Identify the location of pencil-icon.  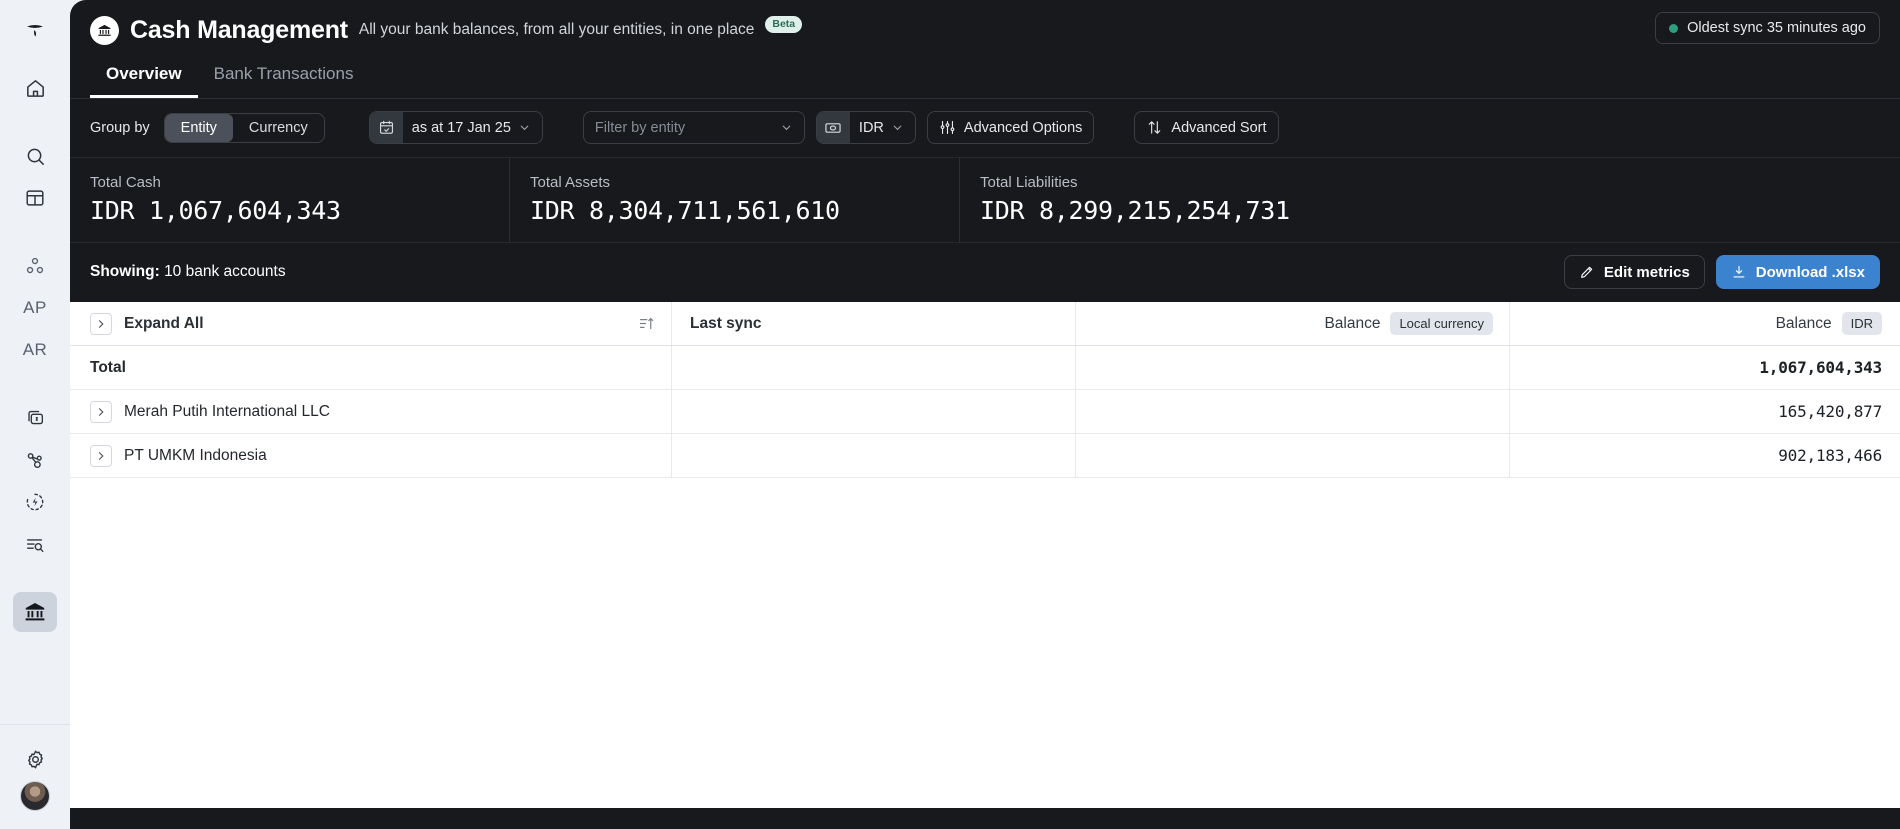
(1587, 272).